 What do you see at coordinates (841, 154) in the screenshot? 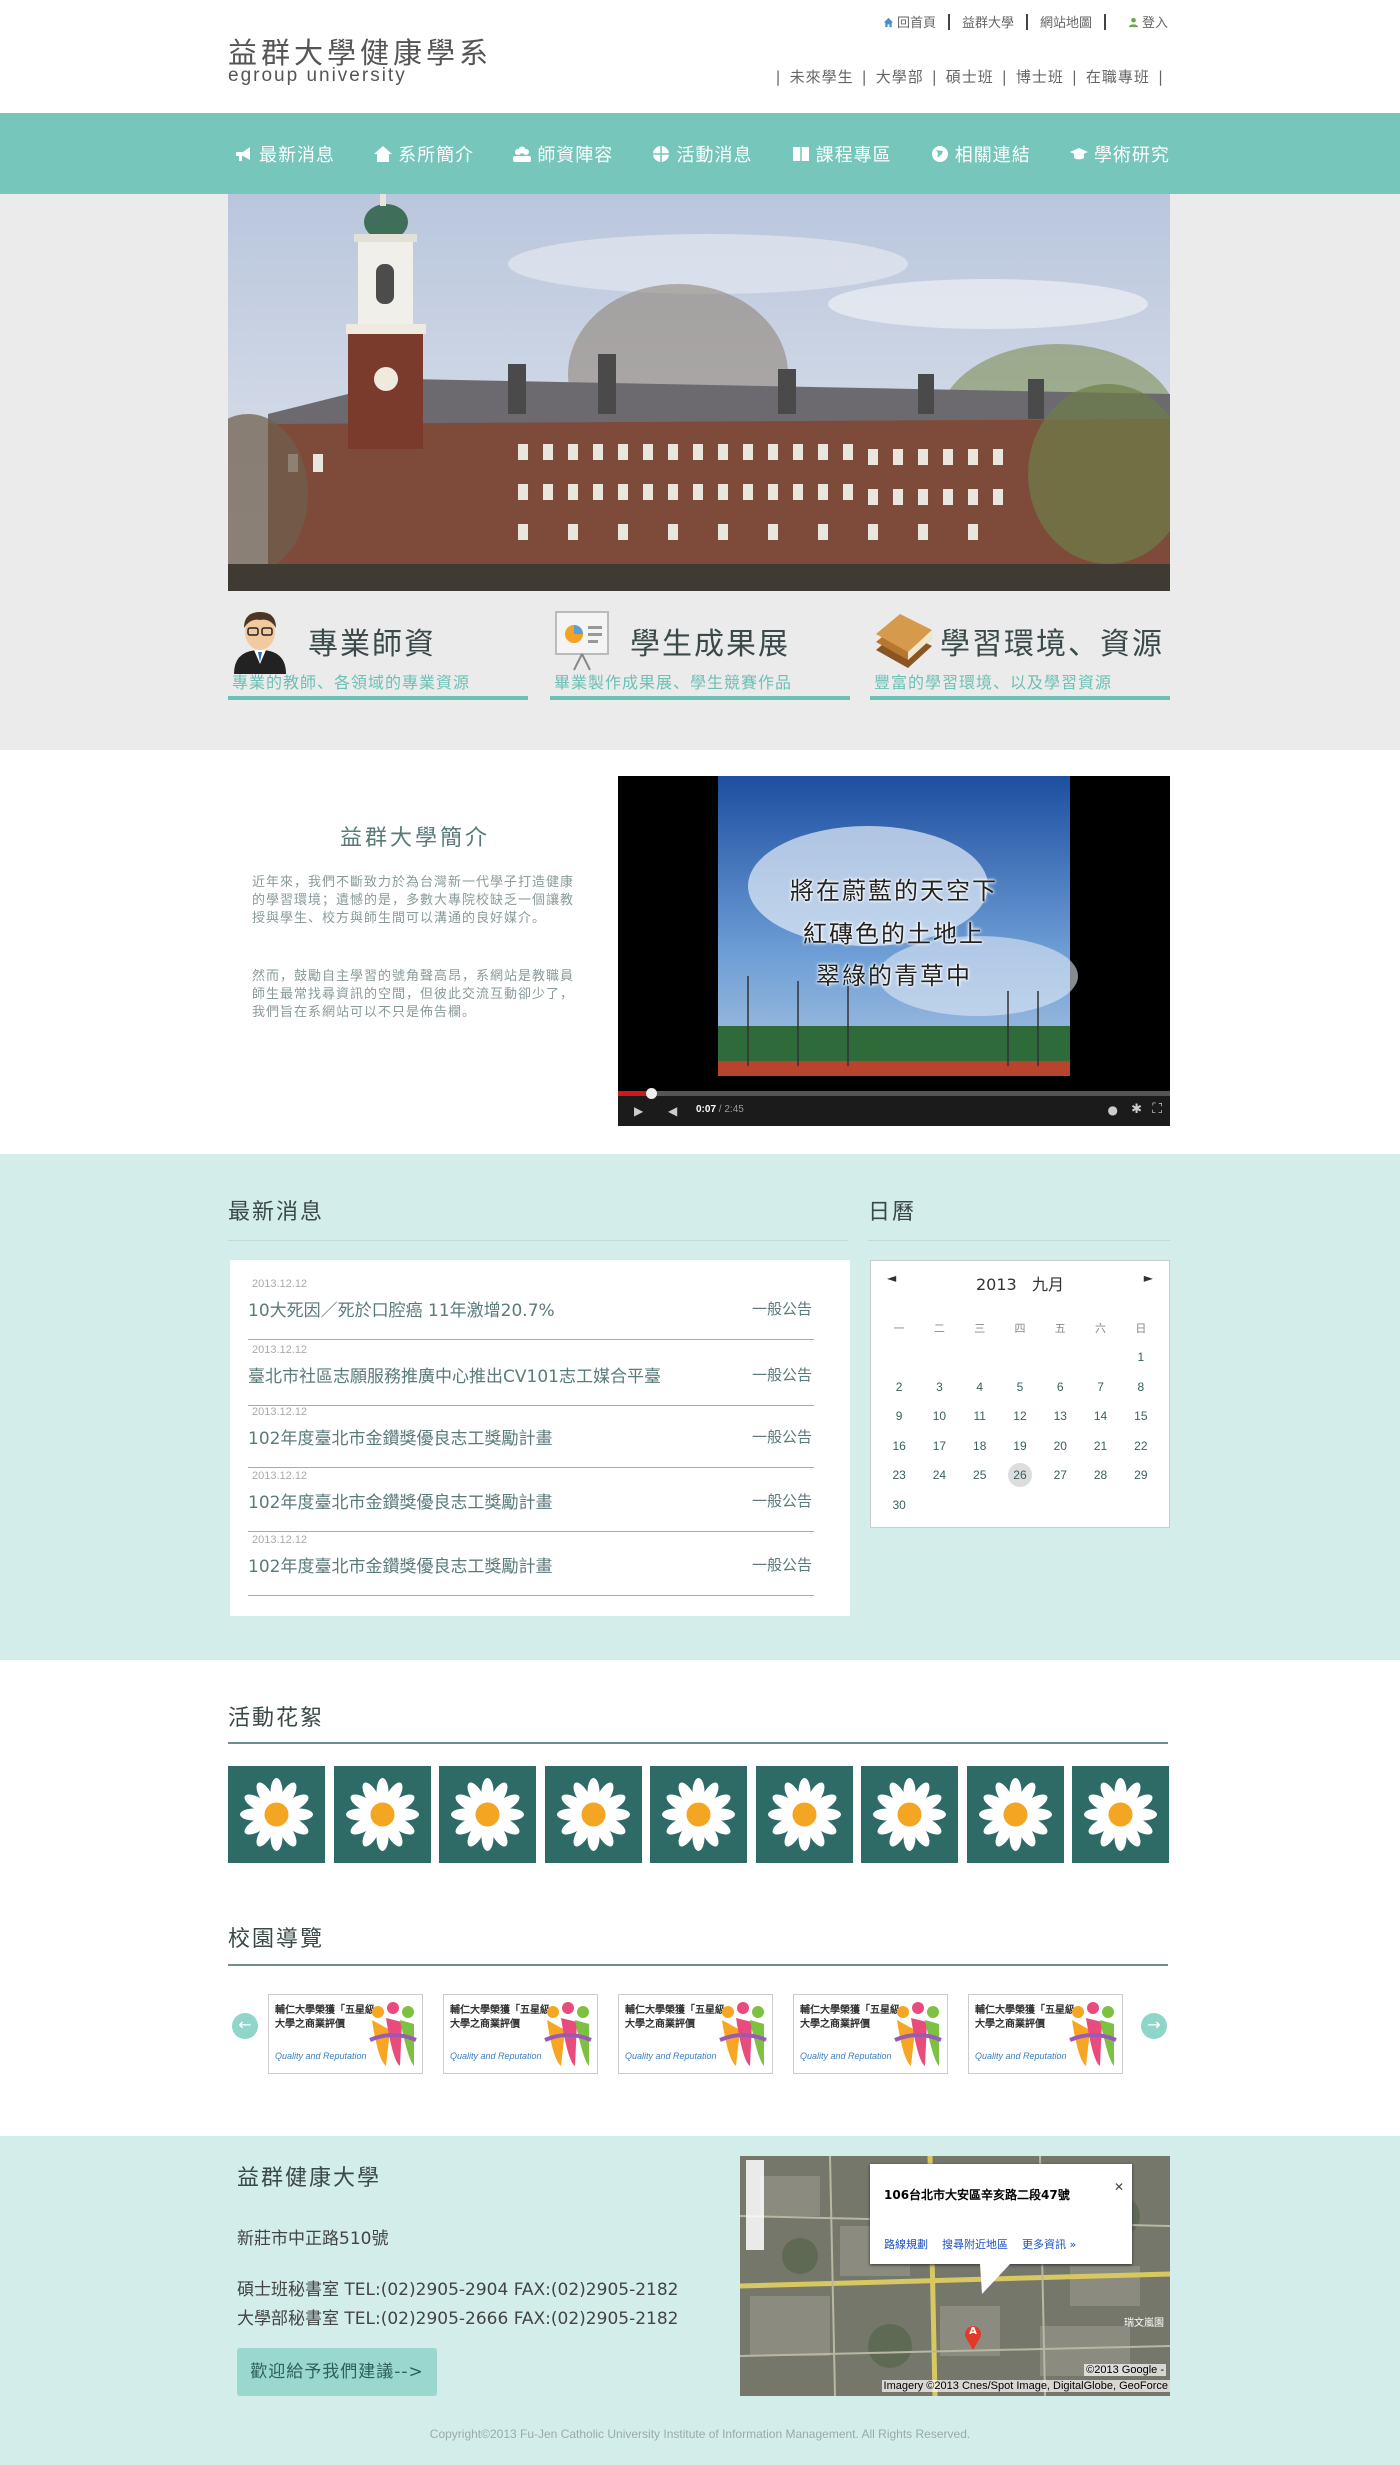
I see `nav-item-courses: 課程專區` at bounding box center [841, 154].